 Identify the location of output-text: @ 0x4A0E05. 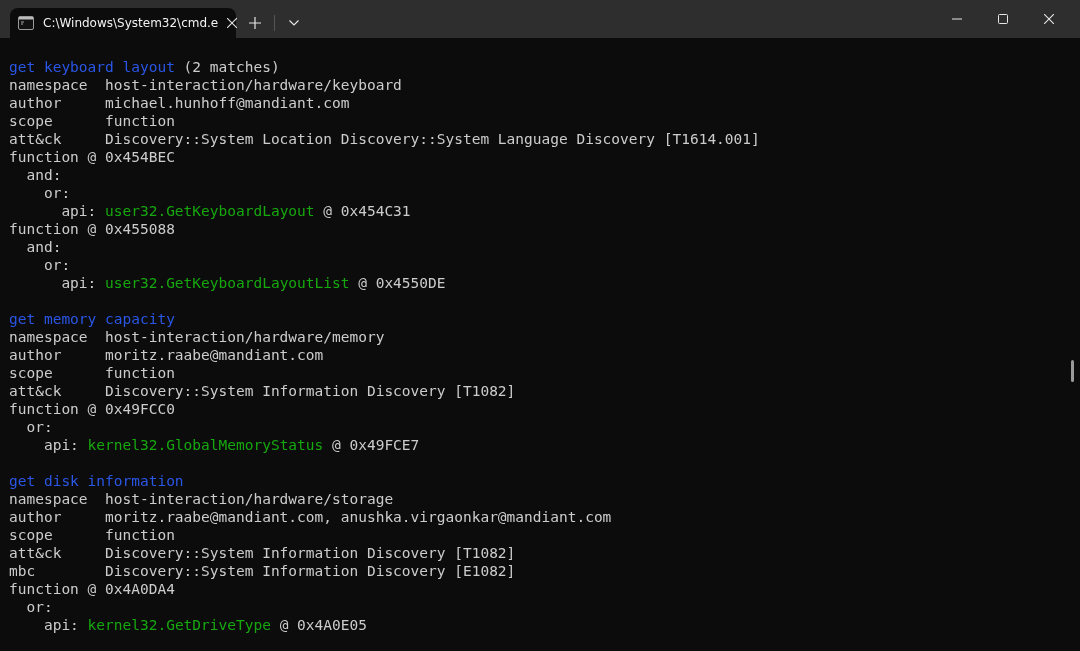
(322, 625).